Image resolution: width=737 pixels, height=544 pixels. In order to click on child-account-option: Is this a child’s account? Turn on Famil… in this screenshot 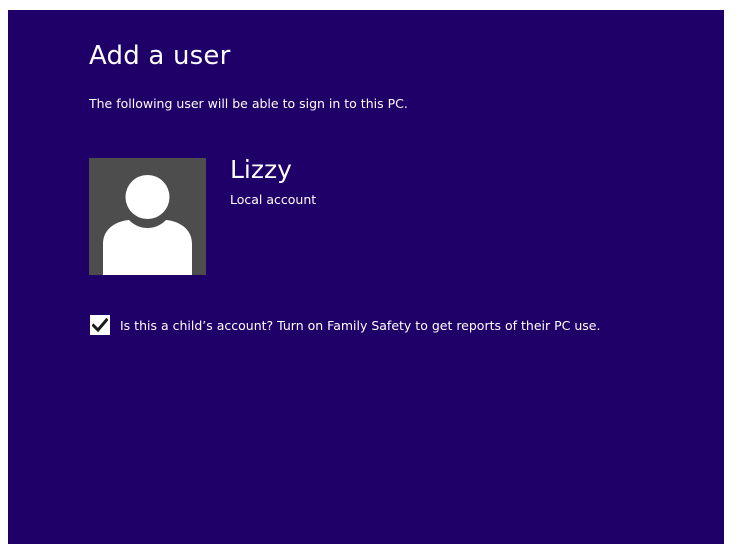, I will do `click(345, 325)`.